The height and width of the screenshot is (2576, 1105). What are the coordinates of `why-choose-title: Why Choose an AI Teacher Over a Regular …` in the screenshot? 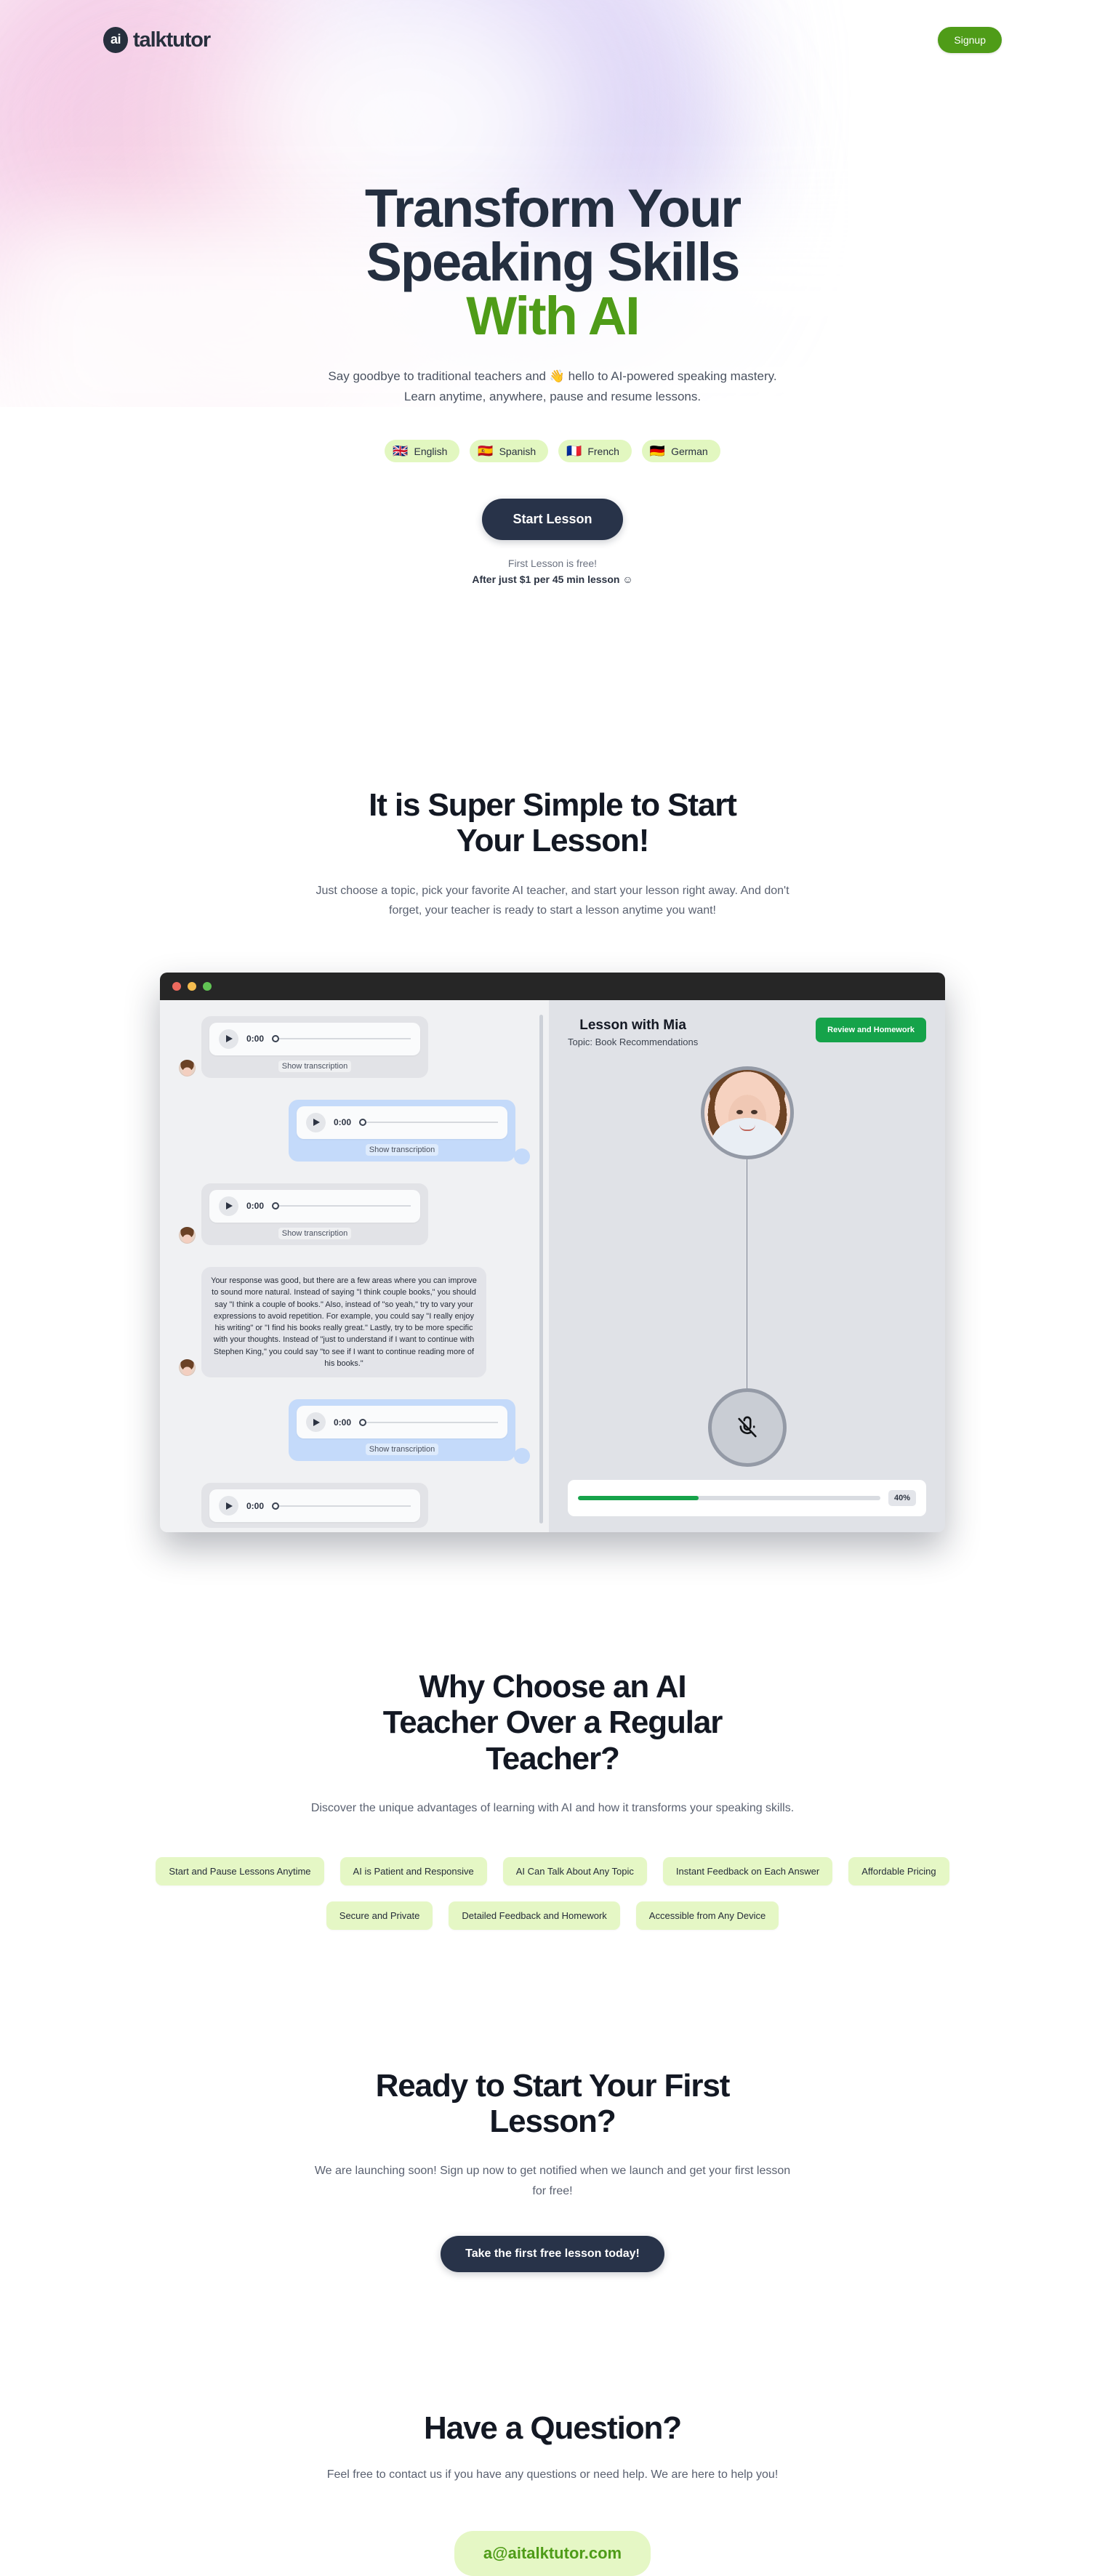 It's located at (552, 1722).